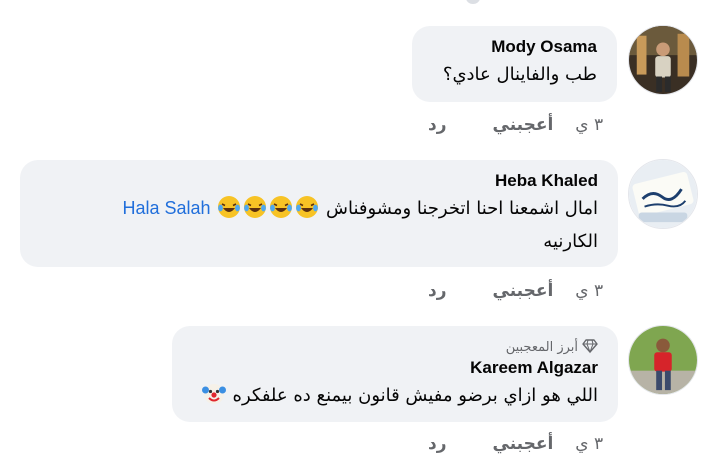  What do you see at coordinates (319, 181) in the screenshot?
I see `author-name: Heba Khaled` at bounding box center [319, 181].